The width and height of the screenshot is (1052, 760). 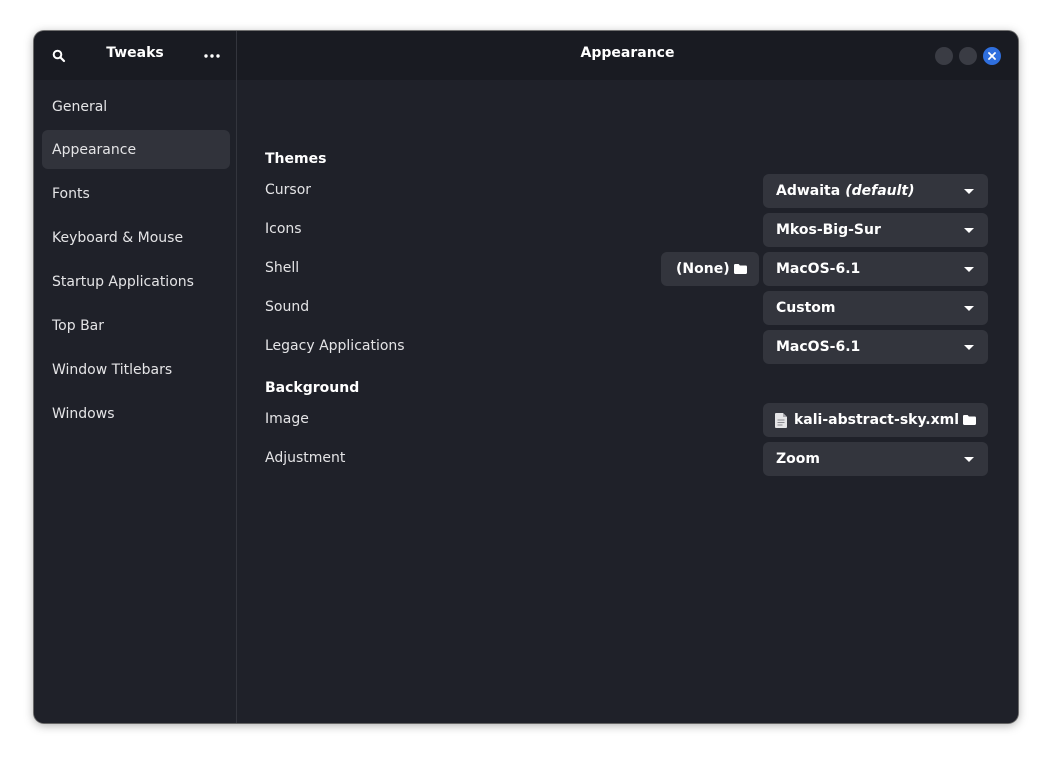 I want to click on image-label: Image, so click(x=287, y=419).